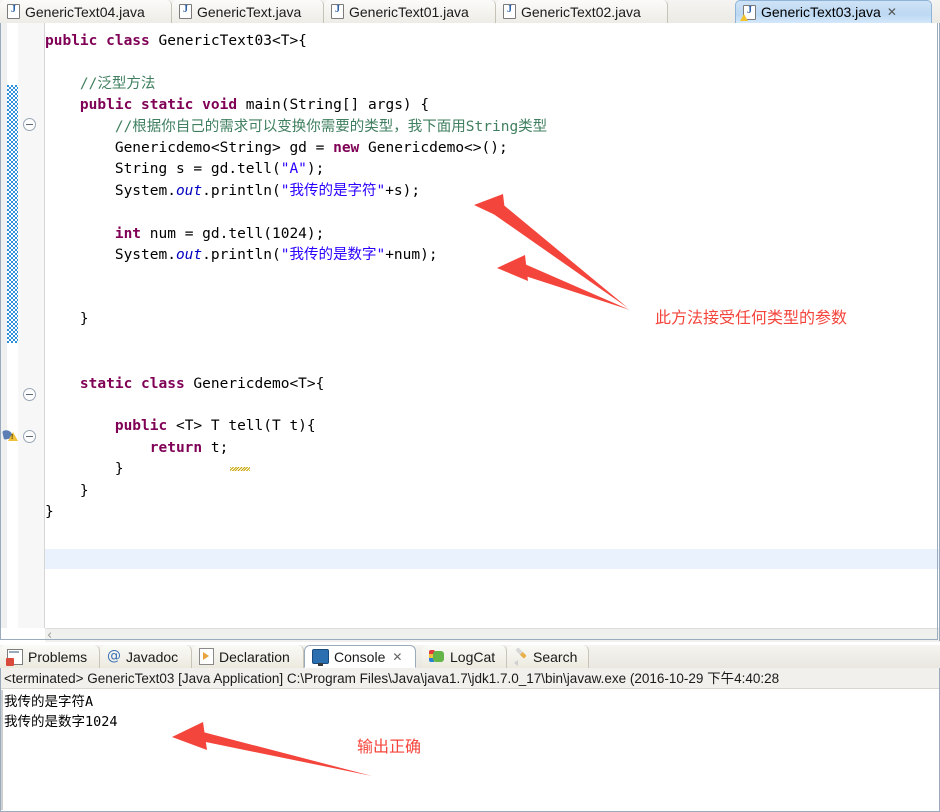  I want to click on view-tab-declaration: Declaration, so click(248, 656).